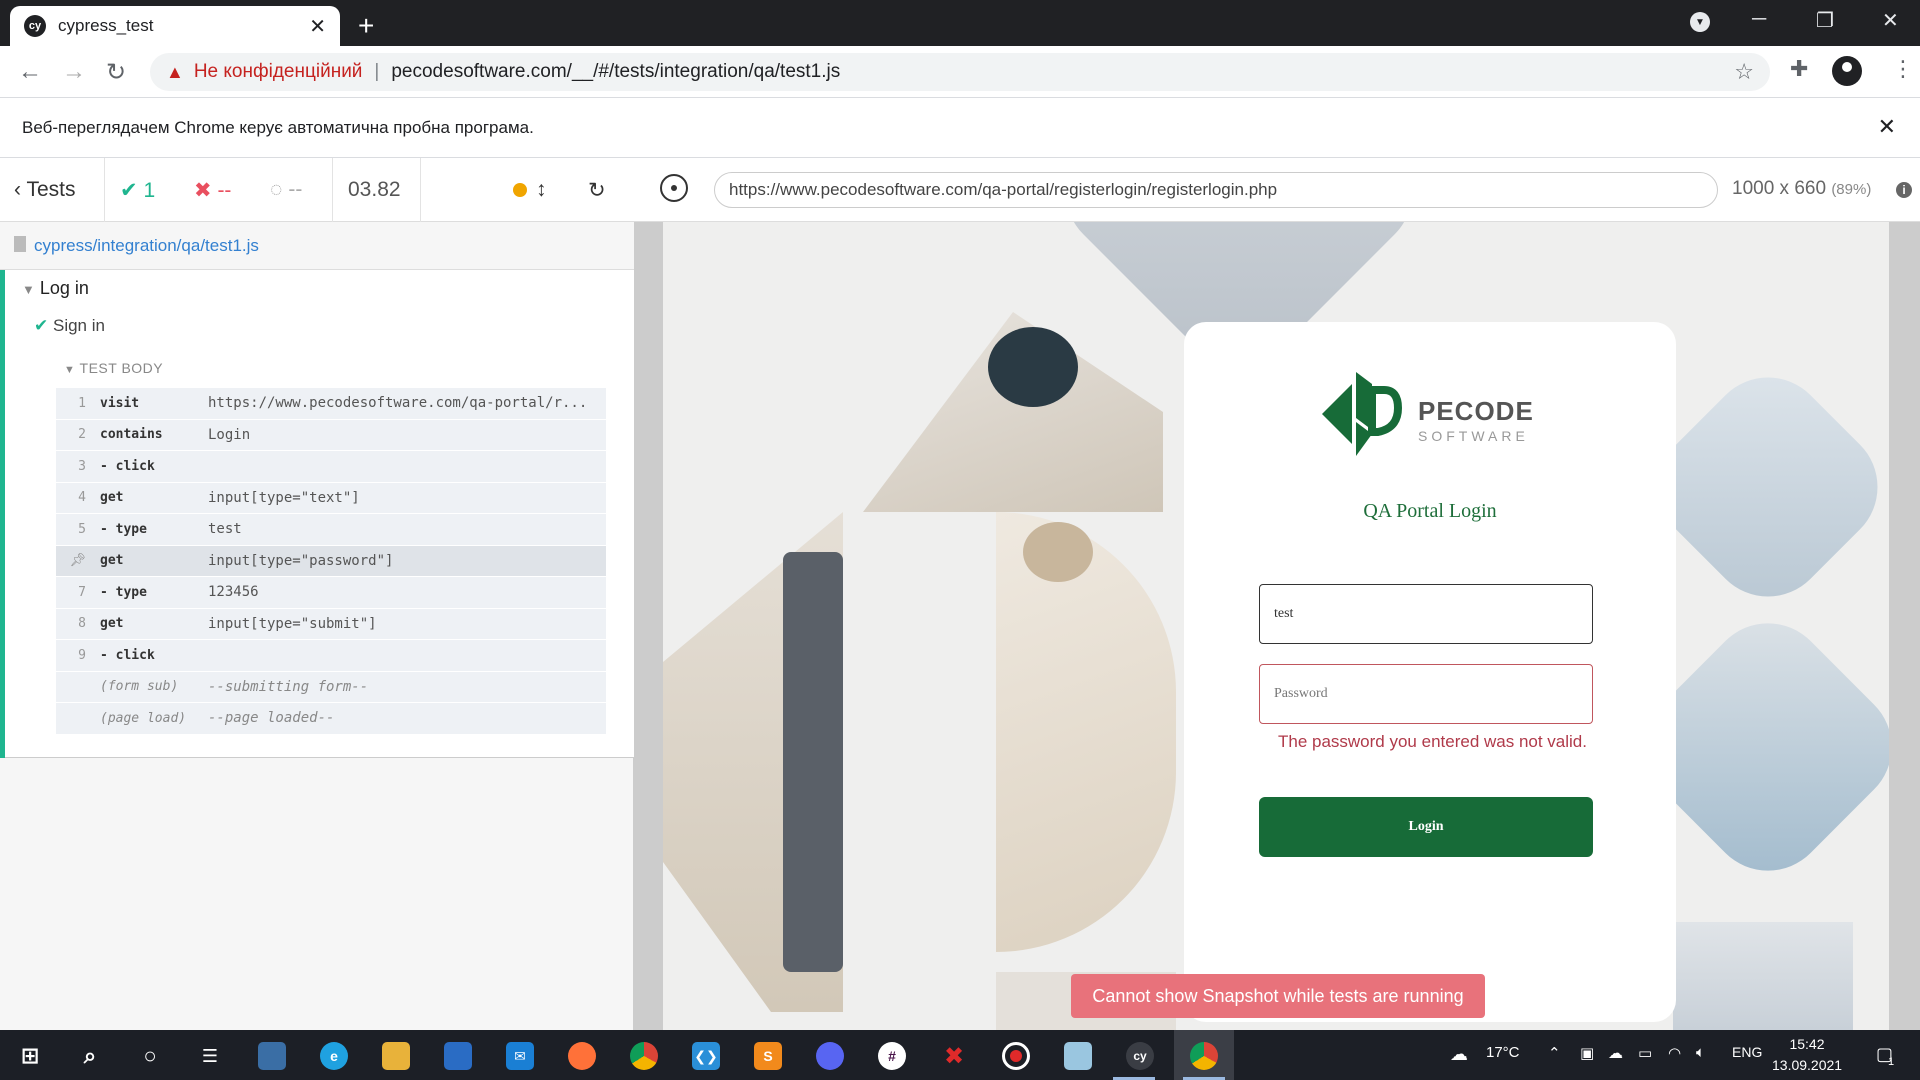 Image resolution: width=1920 pixels, height=1080 pixels. I want to click on meet-now-icon: ▣, so click(1587, 1053).